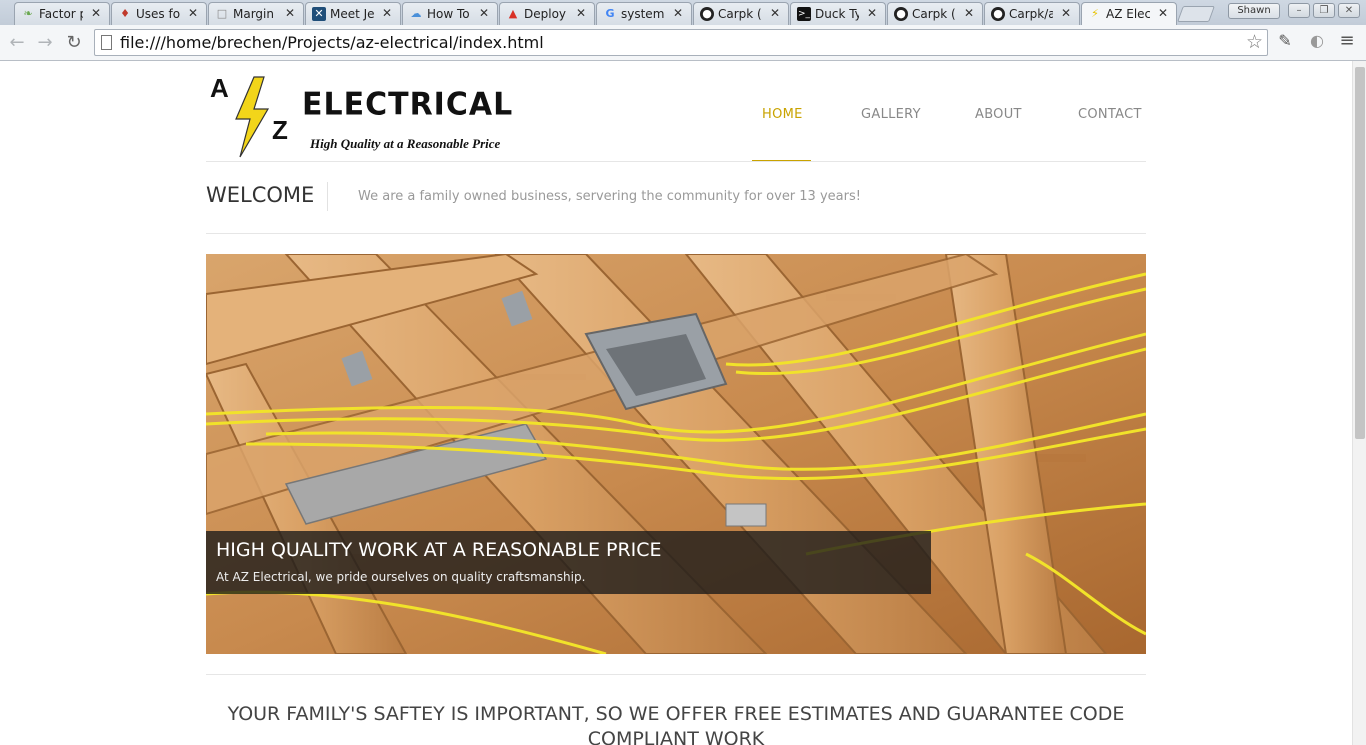 The image size is (1366, 745). What do you see at coordinates (1299, 10) in the screenshot?
I see `minimize-icon: –` at bounding box center [1299, 10].